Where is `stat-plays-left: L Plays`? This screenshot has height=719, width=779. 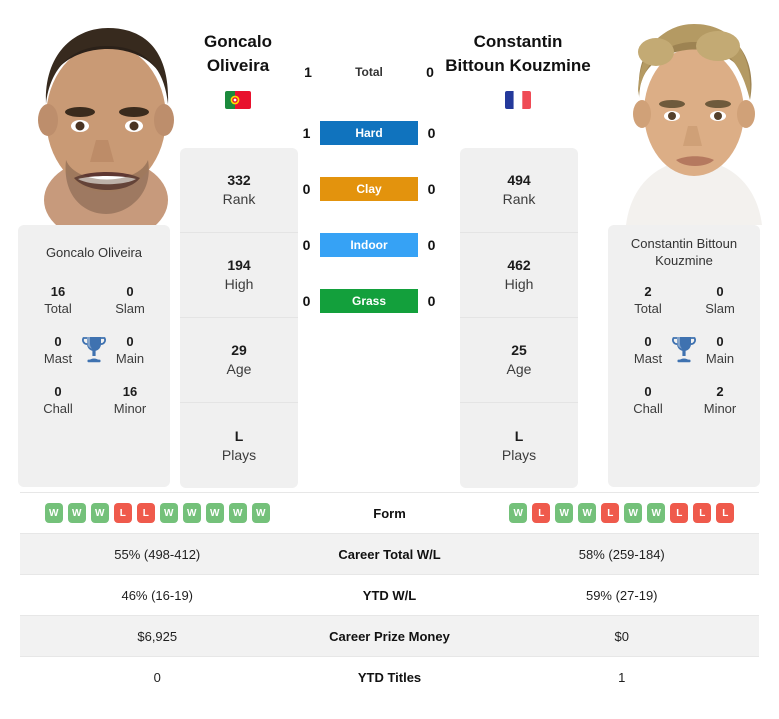
stat-plays-left: L Plays is located at coordinates (239, 445).